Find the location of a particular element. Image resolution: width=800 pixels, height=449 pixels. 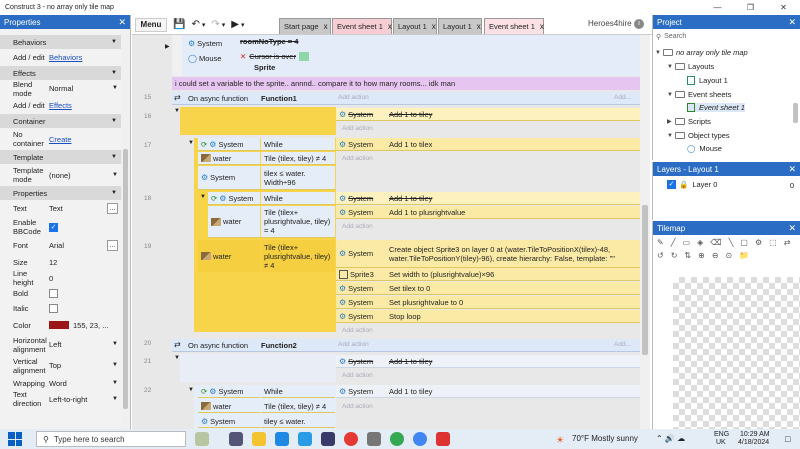

tree-item-event-sheets: ▼ Event sheets is located at coordinates (699, 94).